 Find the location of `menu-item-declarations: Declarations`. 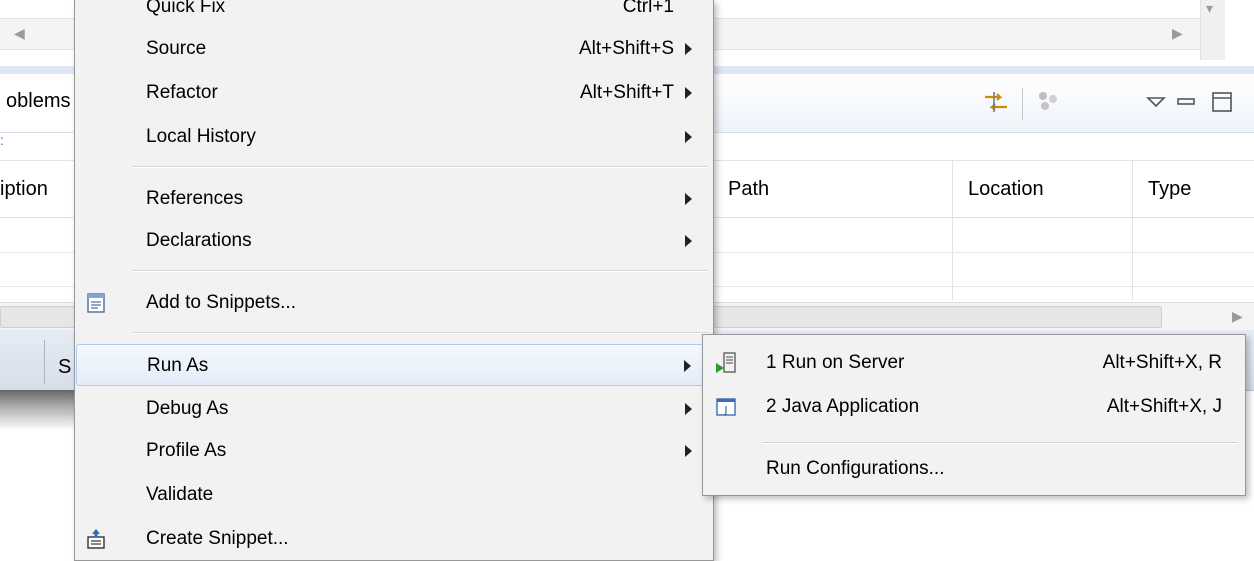

menu-item-declarations: Declarations is located at coordinates (393, 241).